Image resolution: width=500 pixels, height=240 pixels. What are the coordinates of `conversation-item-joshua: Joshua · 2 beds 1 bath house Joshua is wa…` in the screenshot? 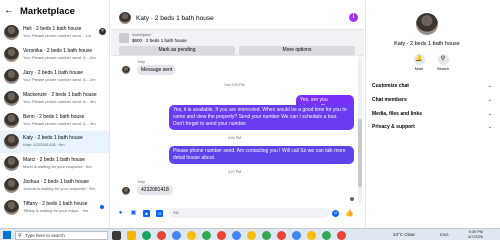 It's located at (54, 186).